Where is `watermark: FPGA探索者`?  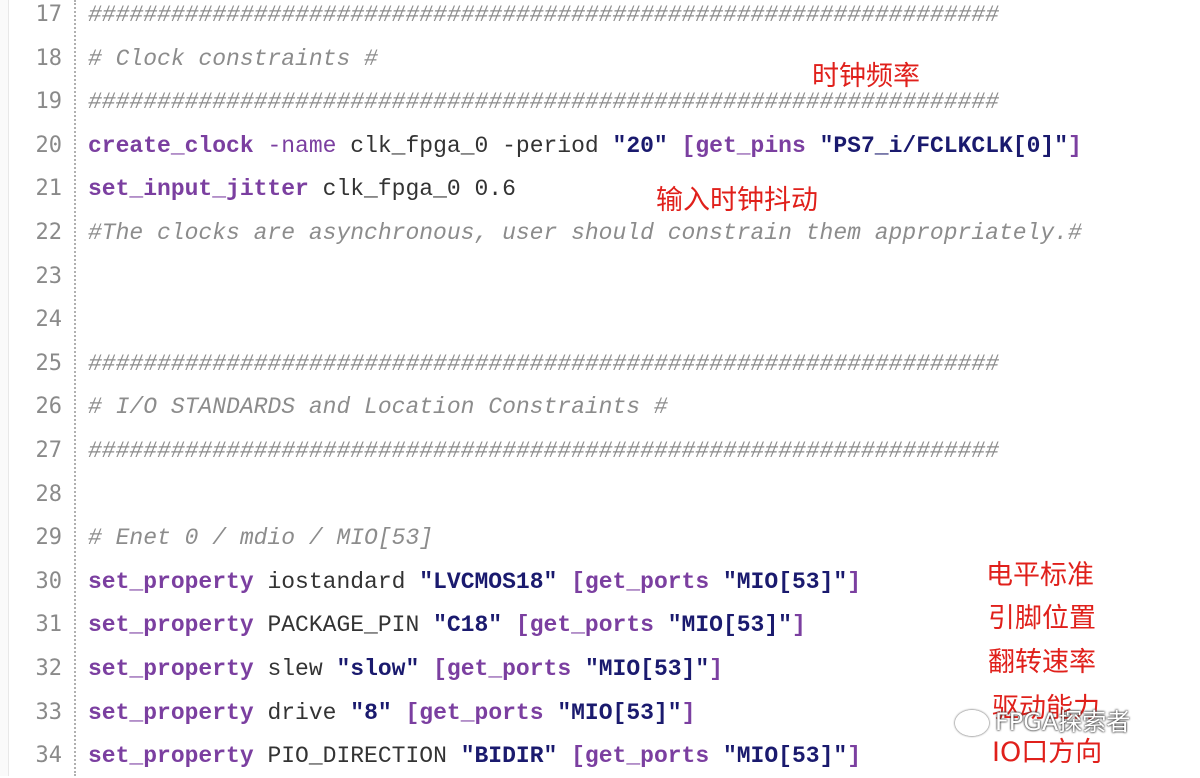
watermark: FPGA探索者 is located at coordinates (1042, 719).